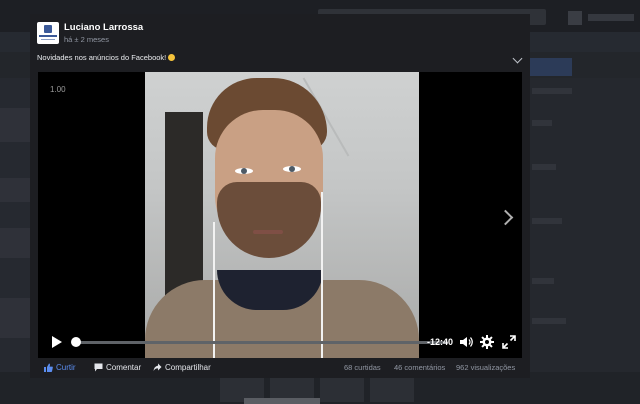 This screenshot has height=404, width=640. Describe the element at coordinates (419, 368) in the screenshot. I see `comments-count: 46 comentários` at that location.